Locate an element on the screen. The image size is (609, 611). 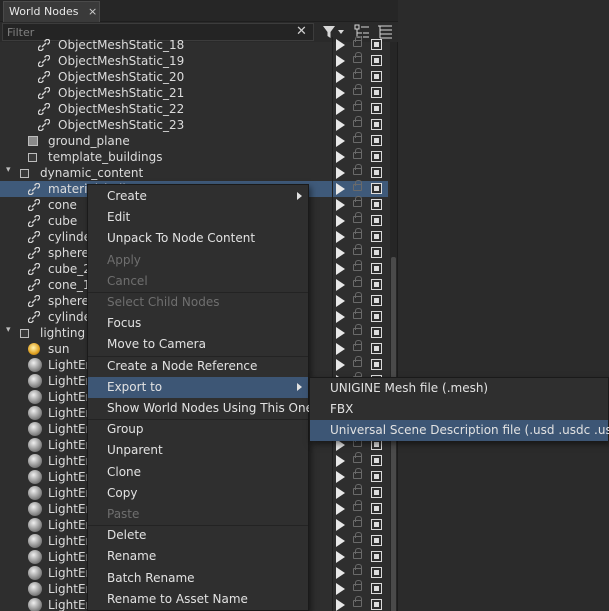
menu-item-group: Group is located at coordinates (198, 429).